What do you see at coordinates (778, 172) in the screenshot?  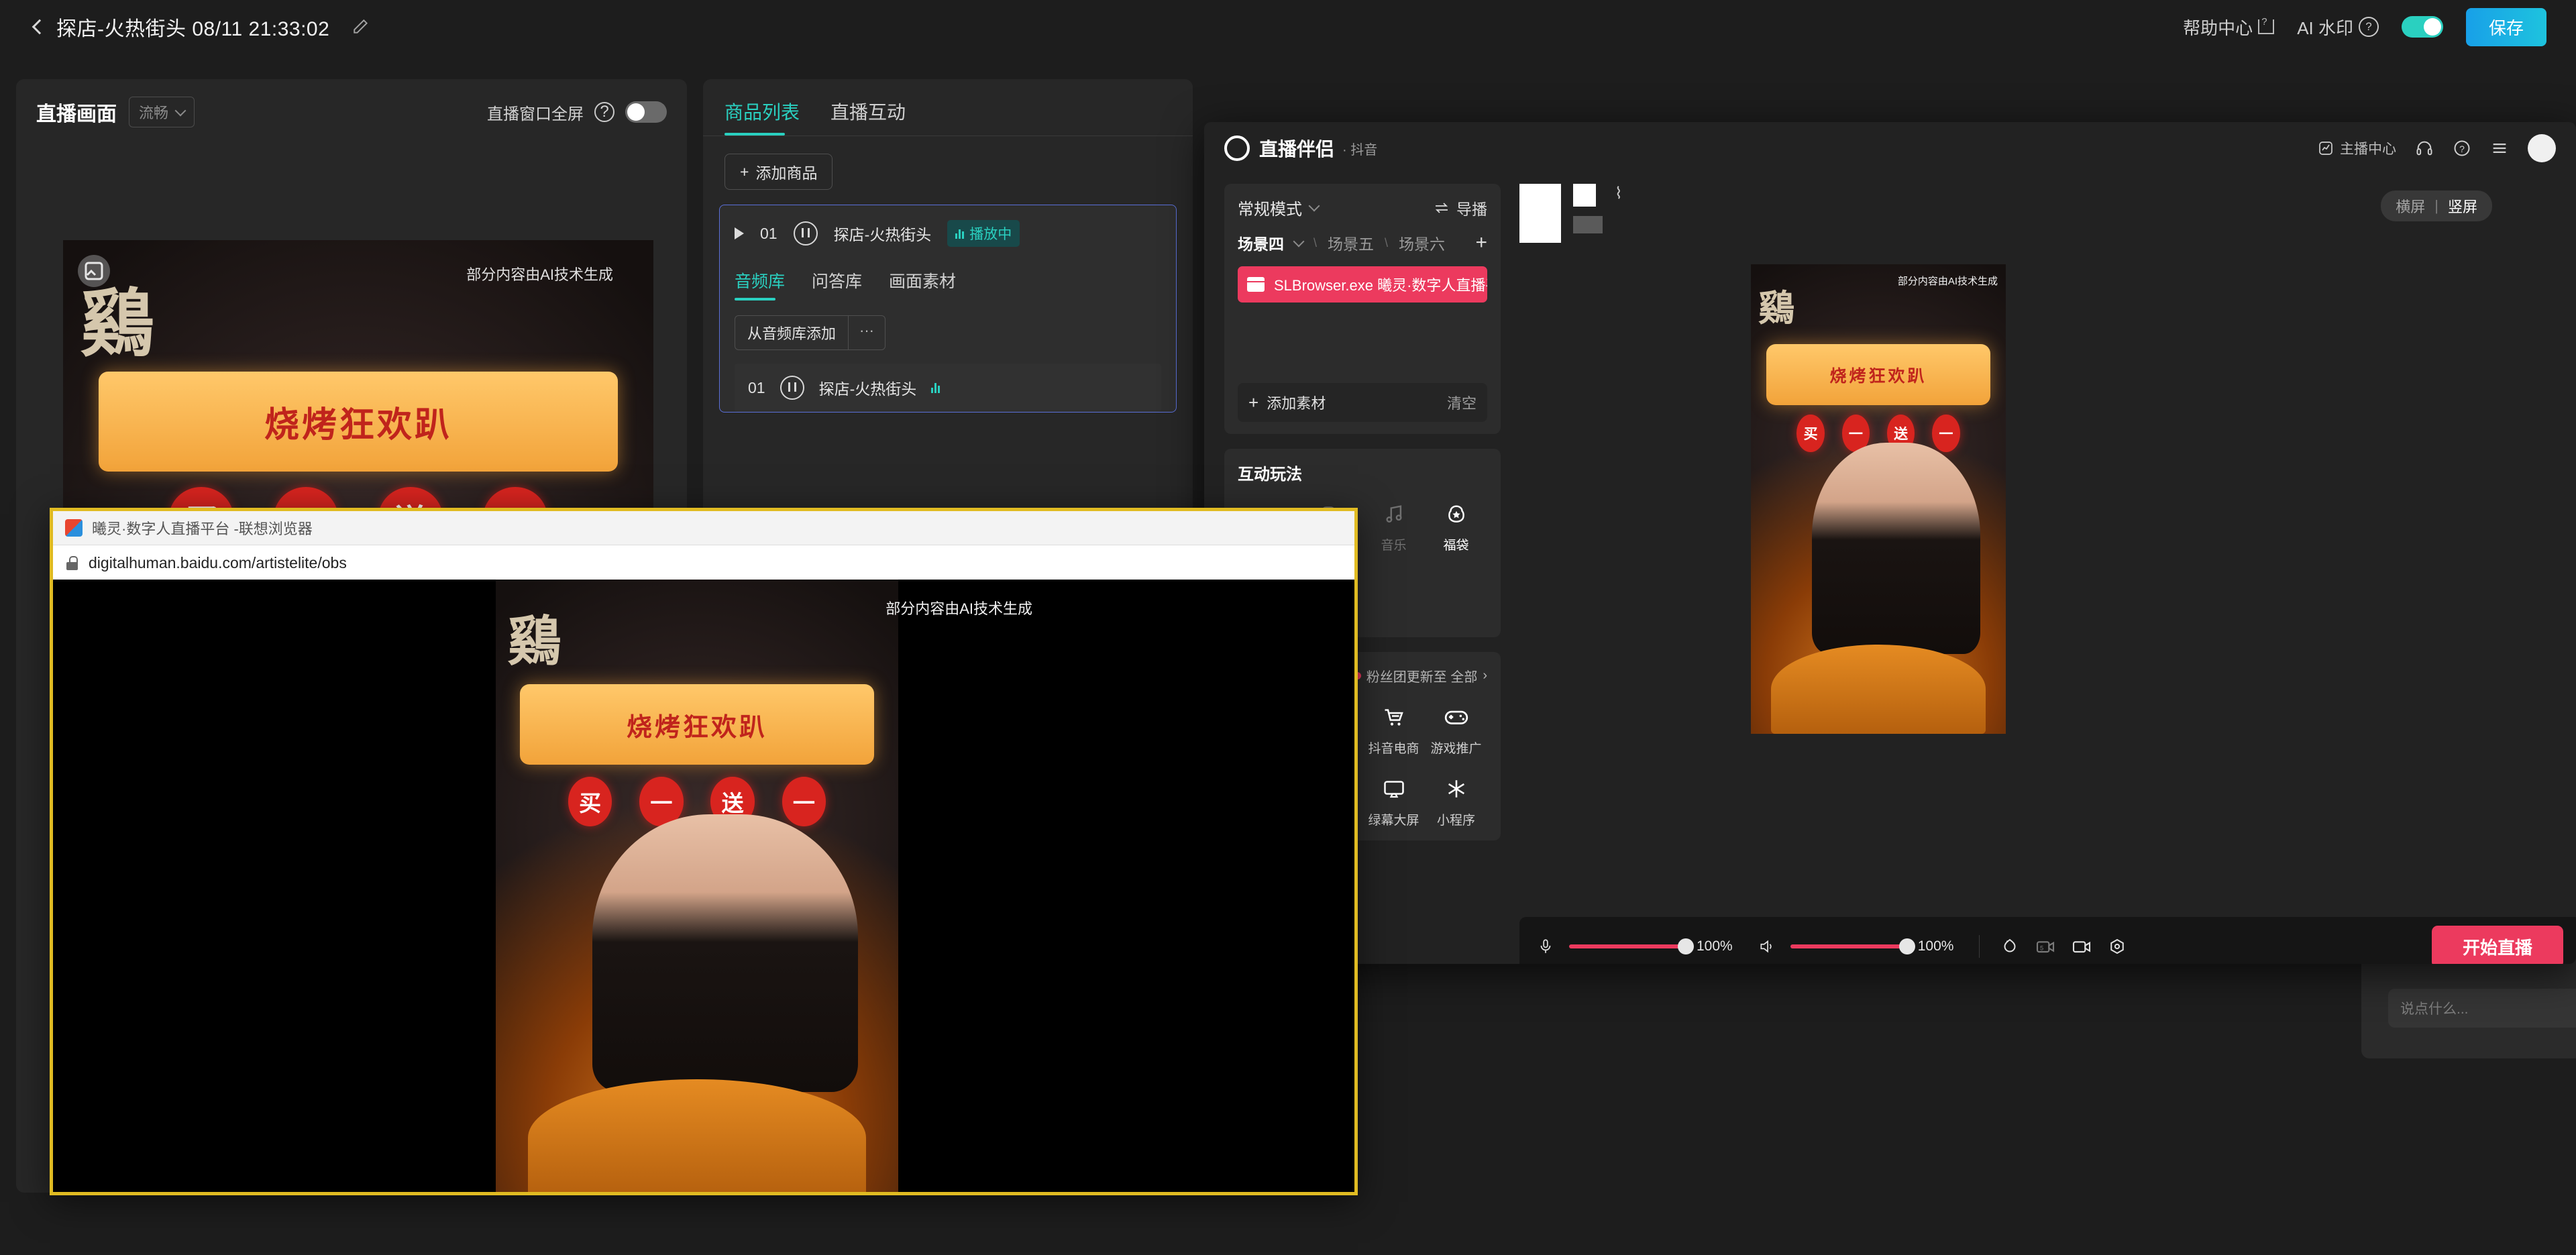 I see `add-product-button: + 添加商品` at bounding box center [778, 172].